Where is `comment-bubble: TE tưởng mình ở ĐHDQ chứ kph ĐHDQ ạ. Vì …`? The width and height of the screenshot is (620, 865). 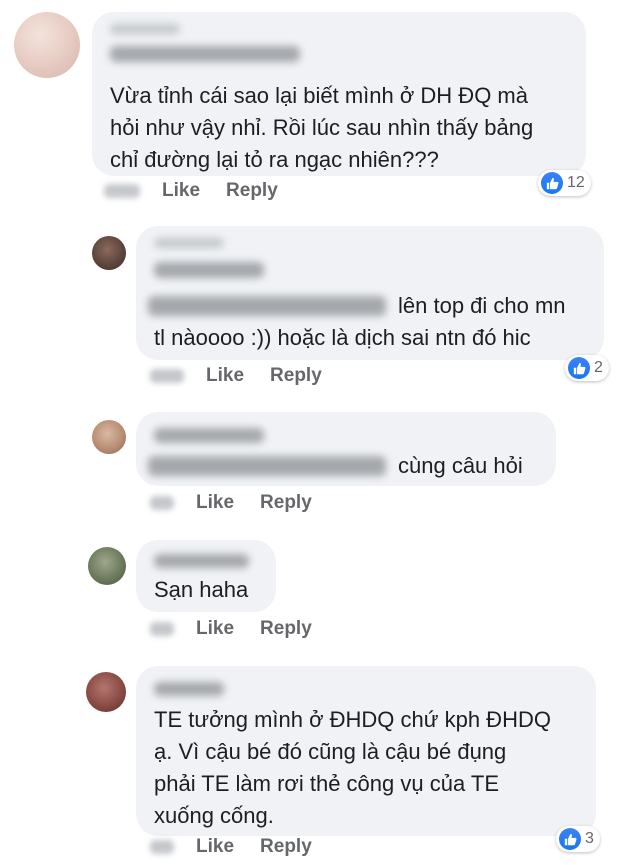
comment-bubble: TE tưởng mình ở ĐHDQ chứ kph ĐHDQ ạ. Vì … is located at coordinates (366, 751).